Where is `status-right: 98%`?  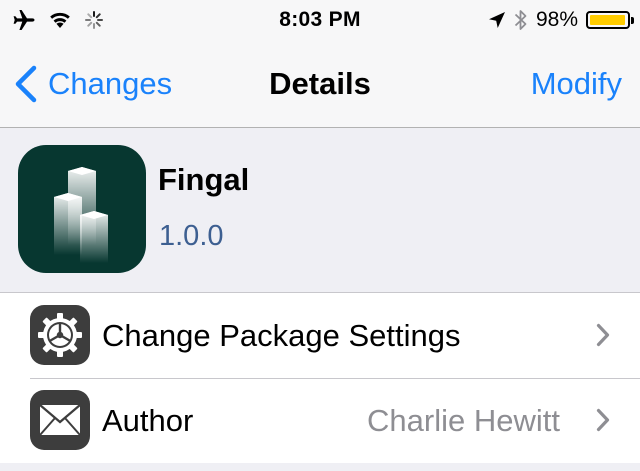
status-right: 98% is located at coordinates (561, 20).